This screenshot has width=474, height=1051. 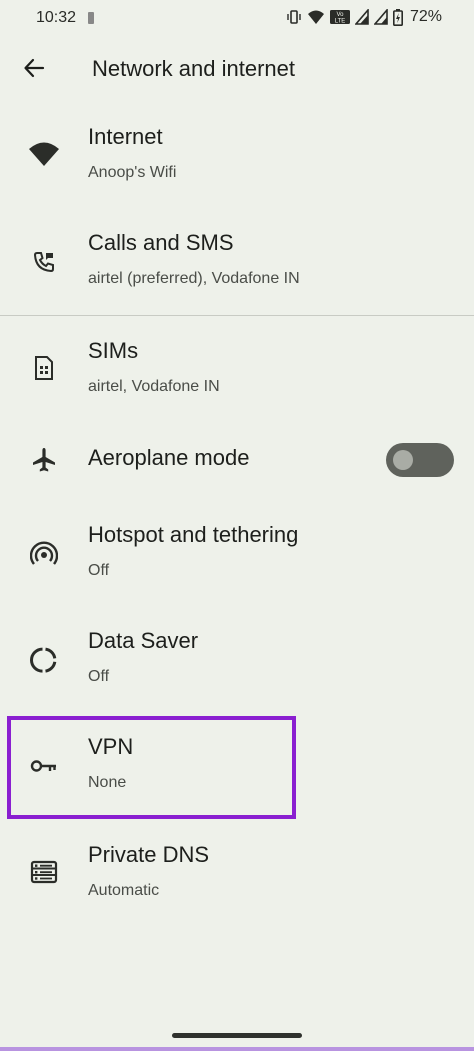 What do you see at coordinates (44, 262) in the screenshot?
I see `call-sms-icon` at bounding box center [44, 262].